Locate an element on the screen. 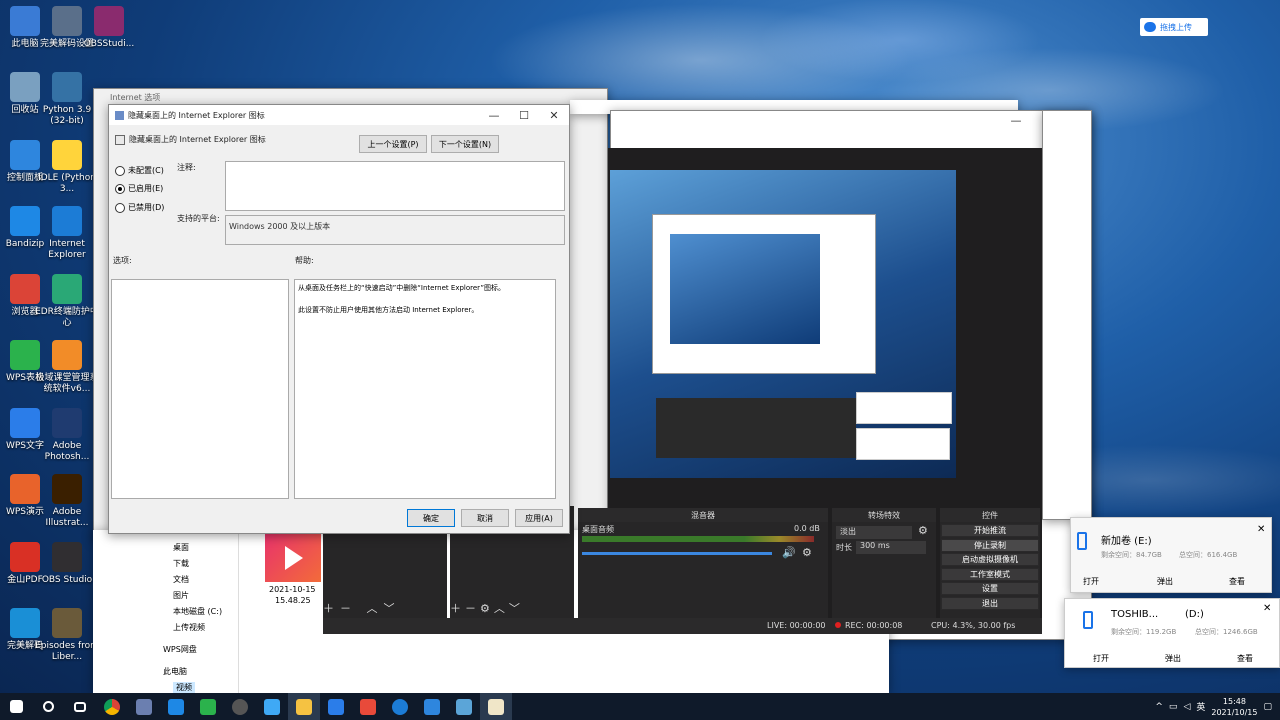  comment-textarea is located at coordinates (395, 186).